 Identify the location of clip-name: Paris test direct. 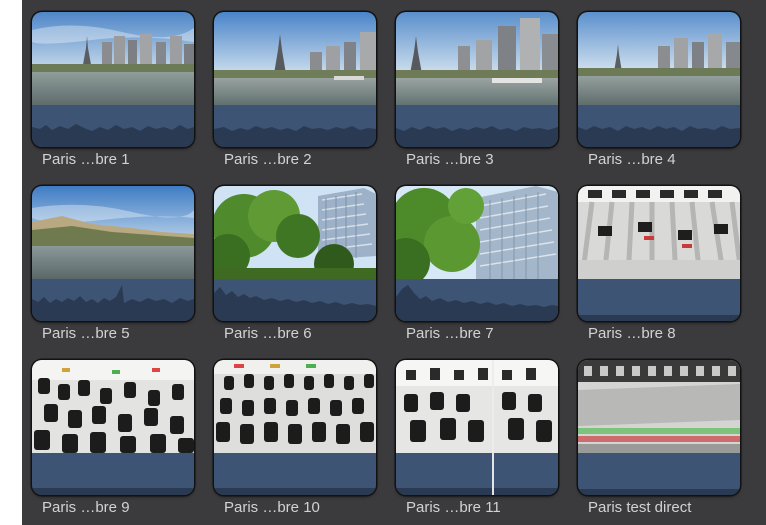
(640, 507).